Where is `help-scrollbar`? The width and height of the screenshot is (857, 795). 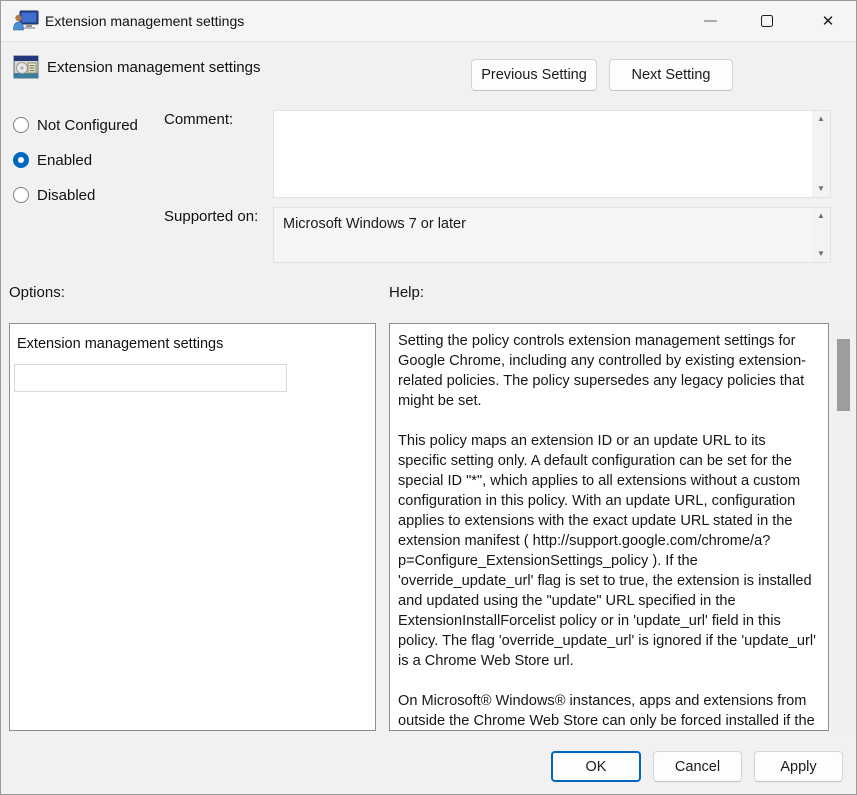 help-scrollbar is located at coordinates (843, 527).